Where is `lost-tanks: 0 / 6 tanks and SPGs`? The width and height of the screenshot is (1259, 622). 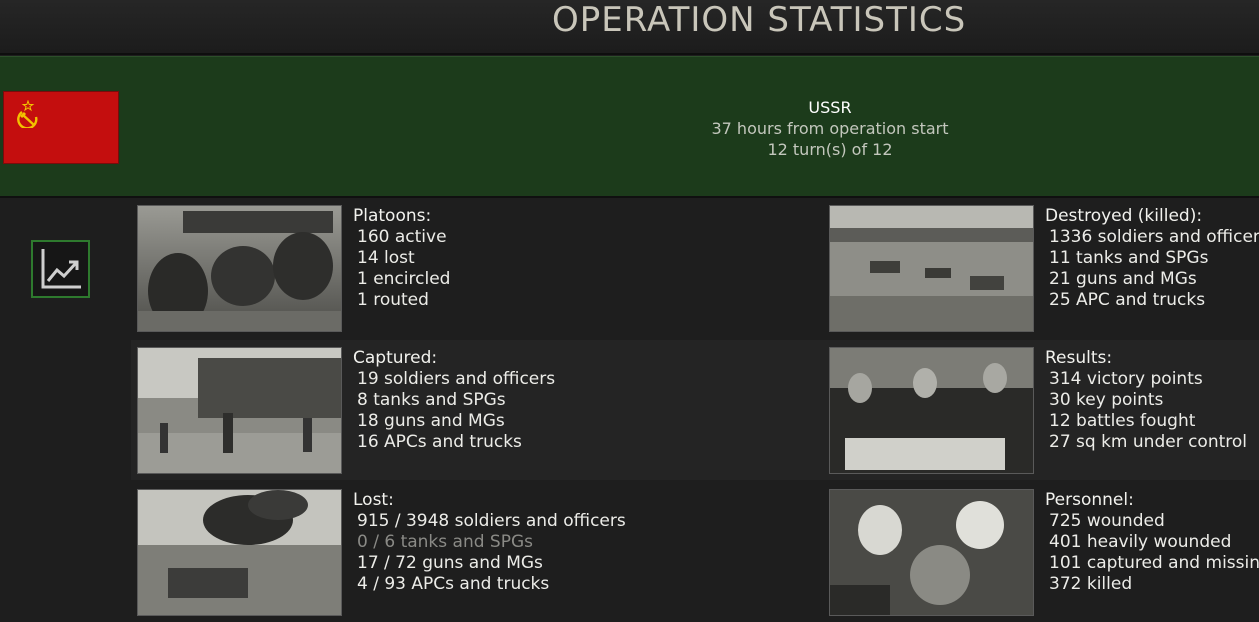 lost-tanks: 0 / 6 tanks and SPGs is located at coordinates (445, 542).